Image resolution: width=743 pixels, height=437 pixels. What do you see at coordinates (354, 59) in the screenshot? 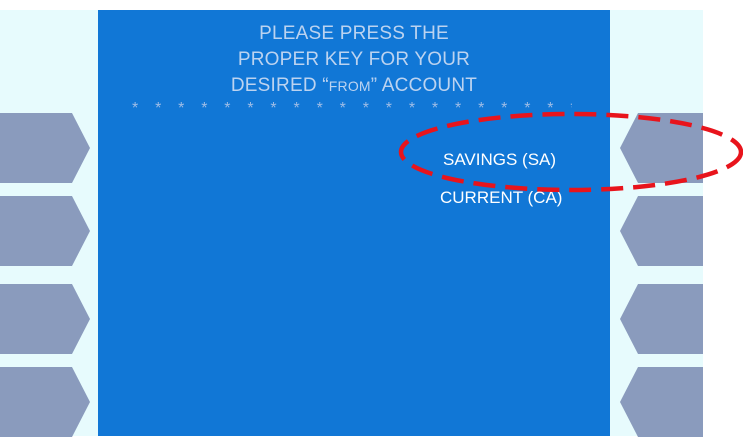
I see `prompt-line-2: PROPER KEY FOR YOUR` at bounding box center [354, 59].